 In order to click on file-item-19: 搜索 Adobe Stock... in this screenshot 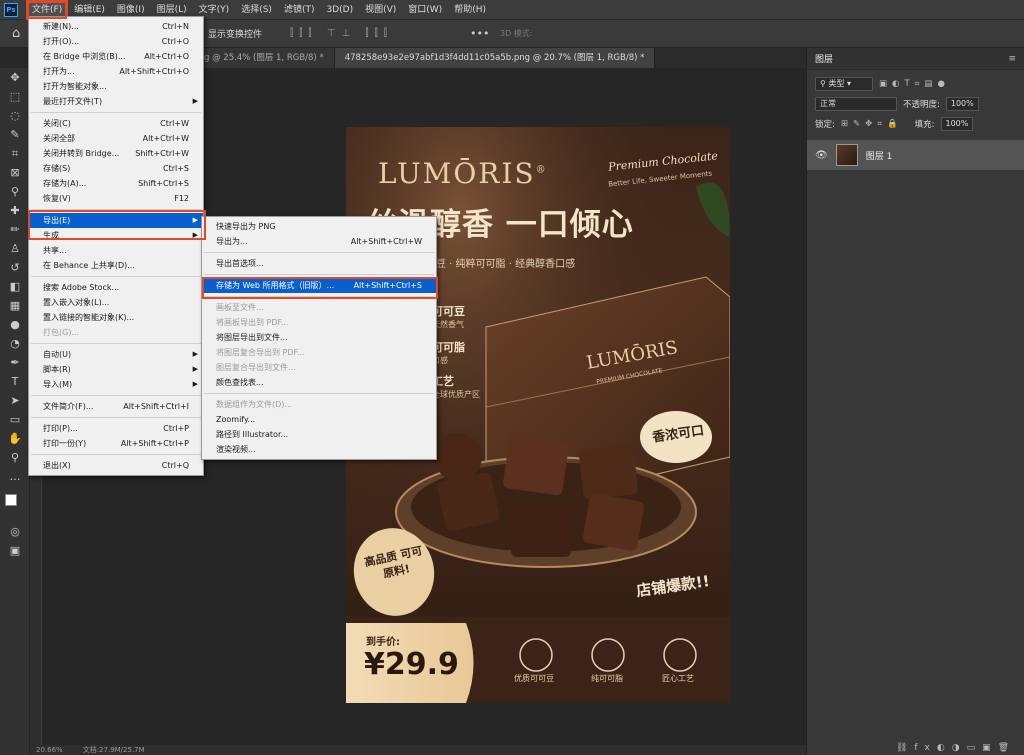, I will do `click(116, 287)`.